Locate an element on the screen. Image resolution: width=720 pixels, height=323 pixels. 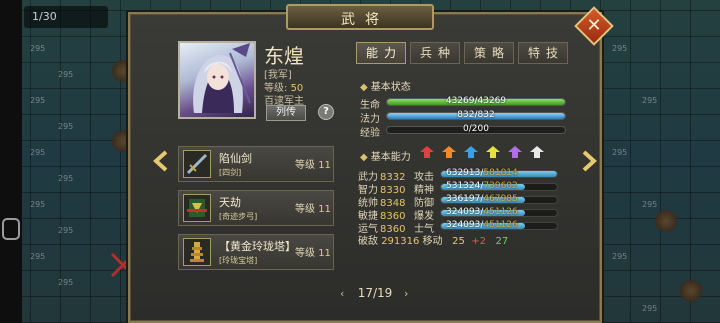
equipment-name: 陷仙剑 is located at coordinates (235, 158).